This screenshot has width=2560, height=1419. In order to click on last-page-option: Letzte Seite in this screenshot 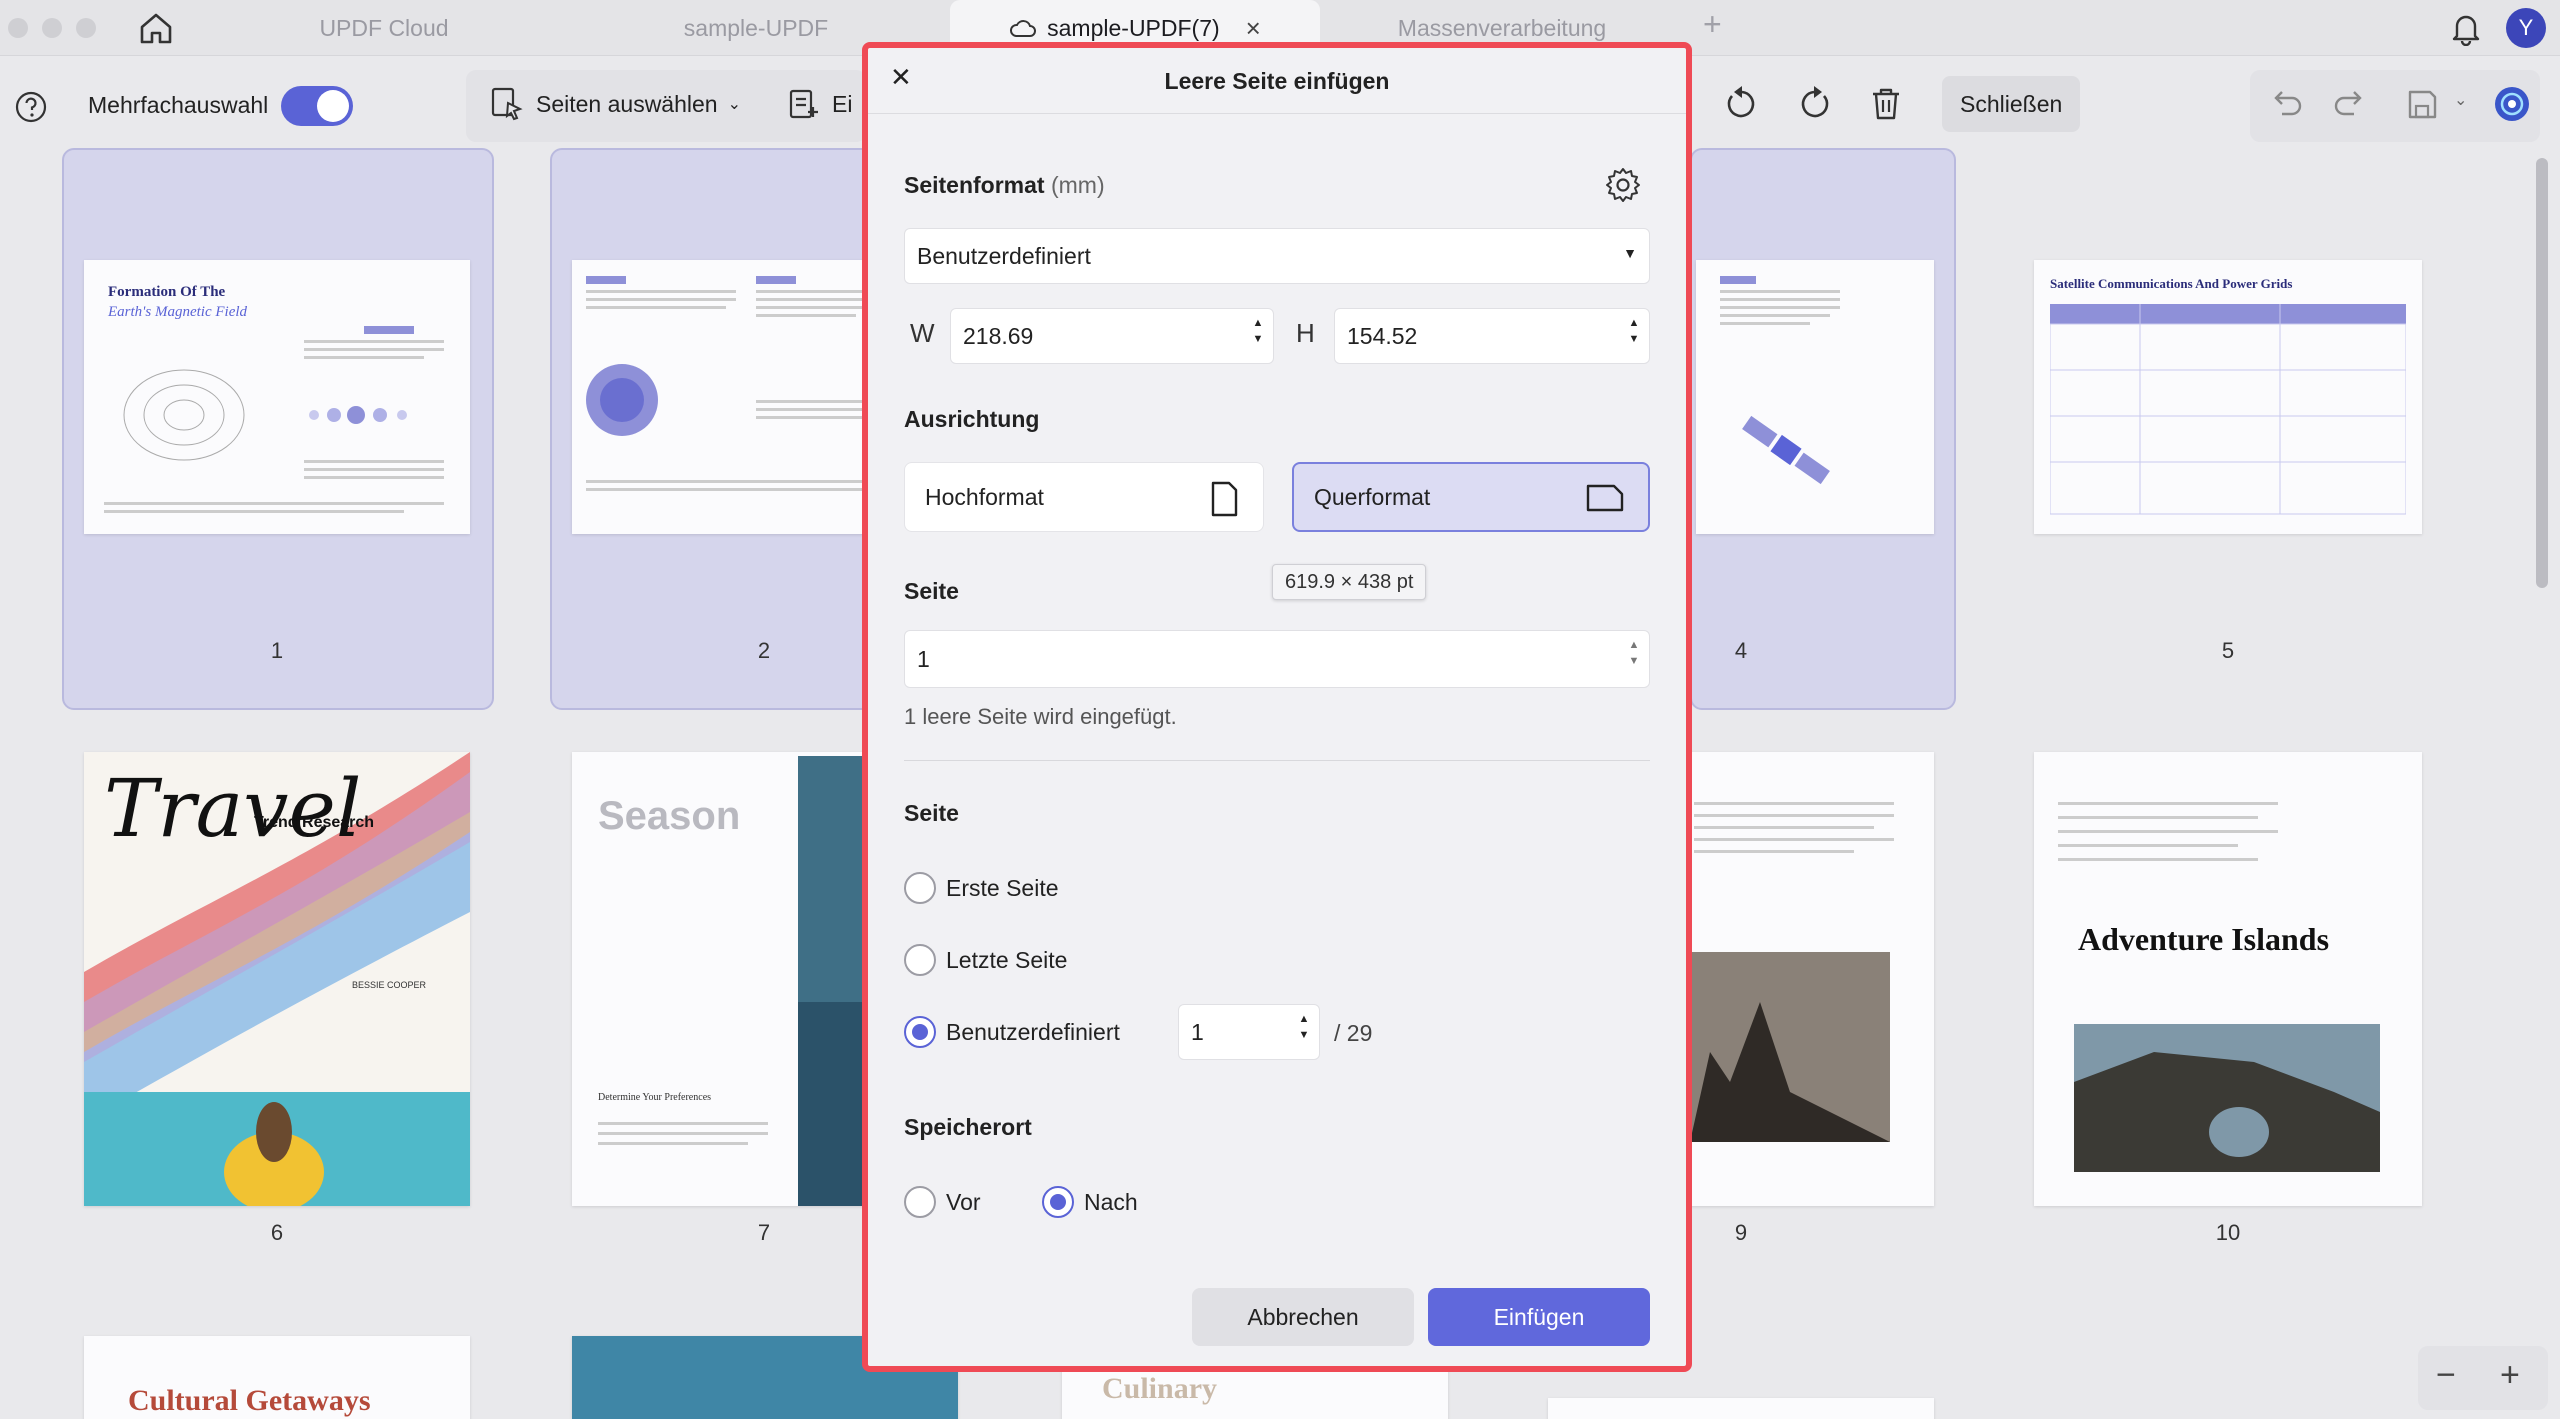, I will do `click(985, 960)`.